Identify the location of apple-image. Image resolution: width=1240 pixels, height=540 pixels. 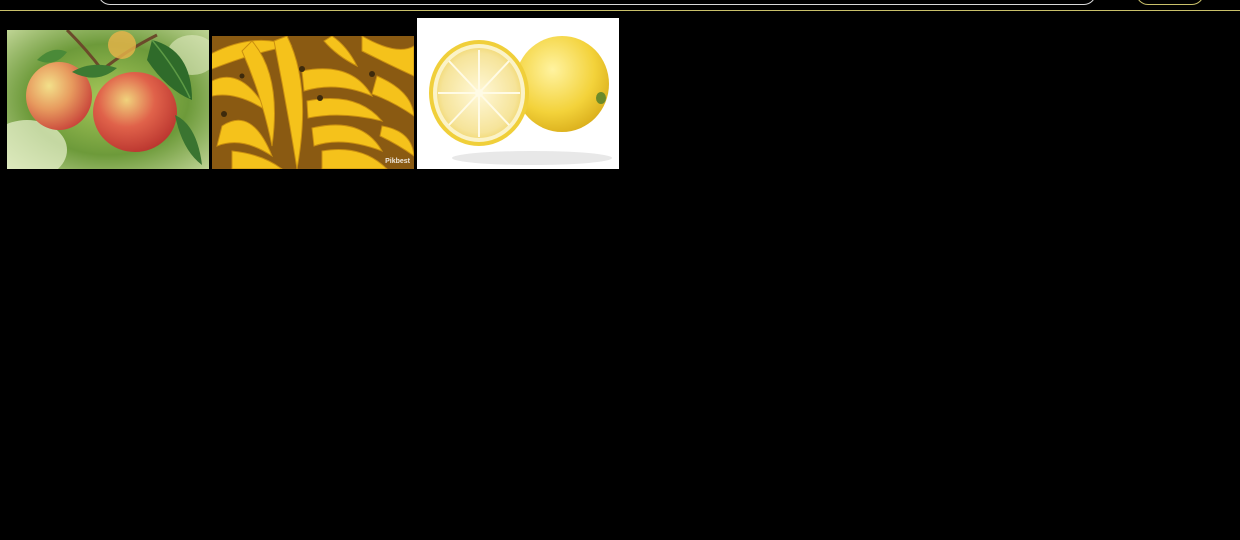
(108, 99).